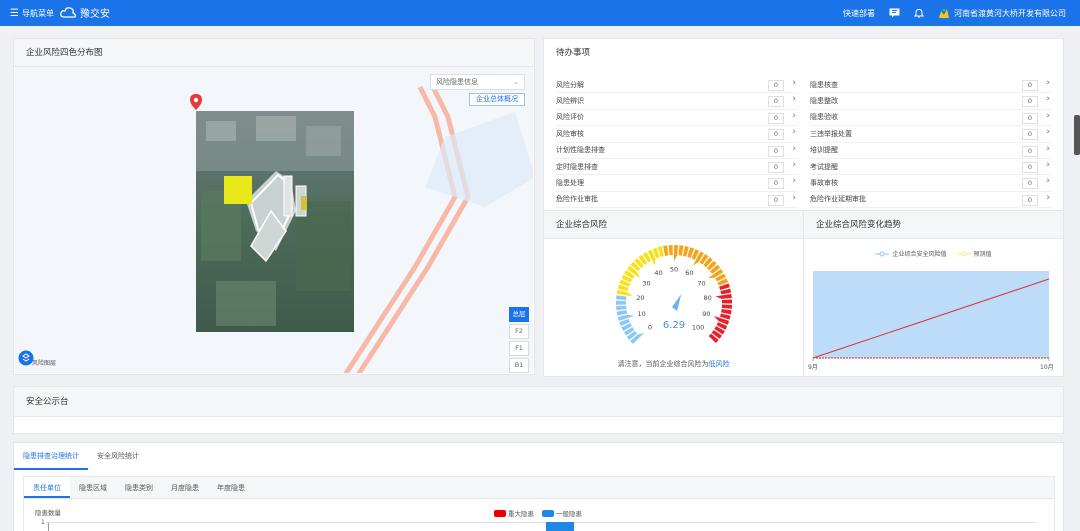 The image size is (1080, 531). What do you see at coordinates (48, 513) in the screenshot?
I see `y-axis-title: 隐患数量` at bounding box center [48, 513].